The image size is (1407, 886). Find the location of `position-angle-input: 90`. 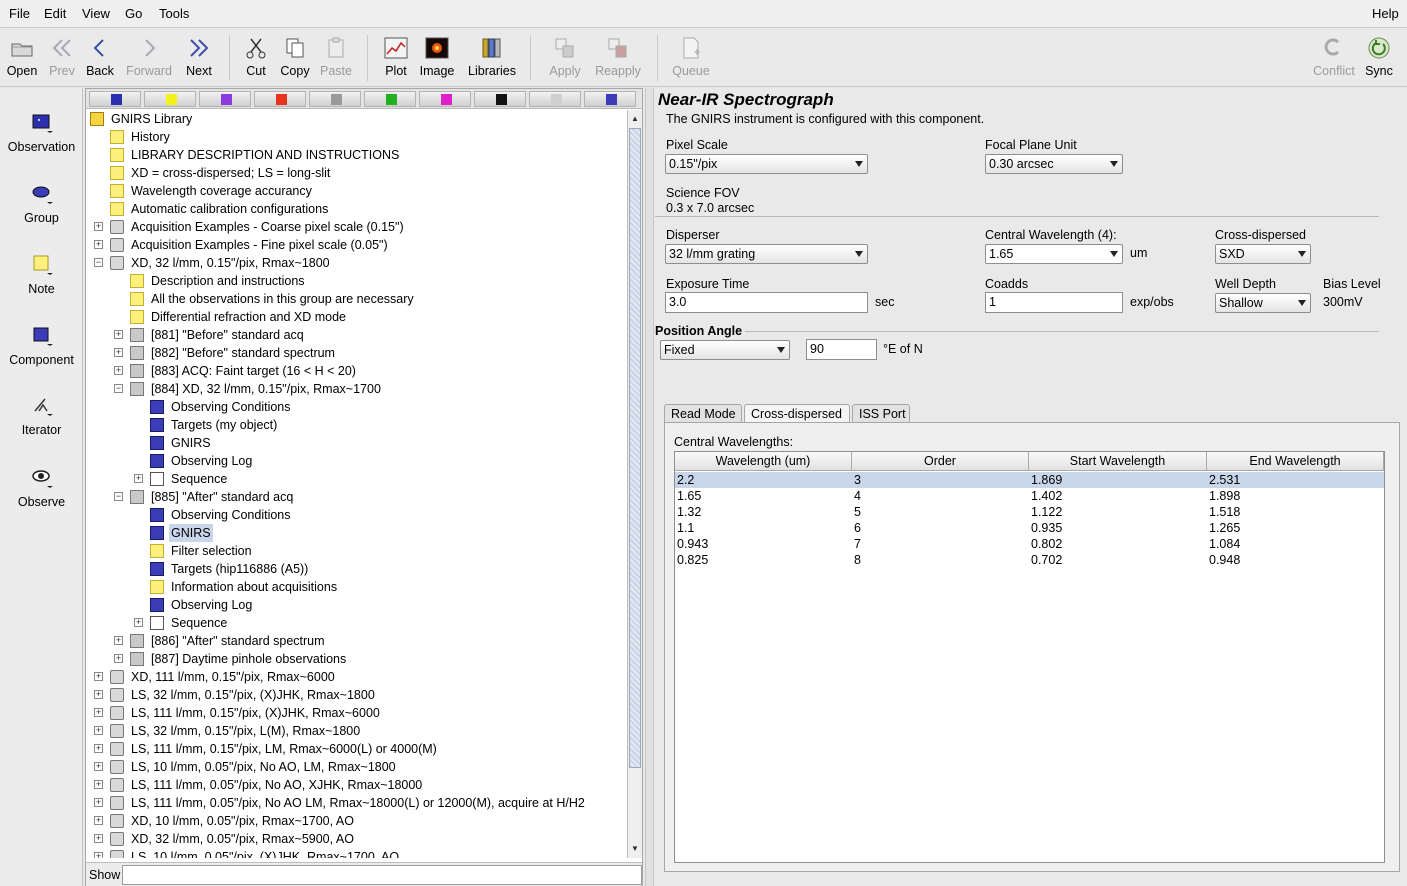

position-angle-input: 90 is located at coordinates (841, 349).